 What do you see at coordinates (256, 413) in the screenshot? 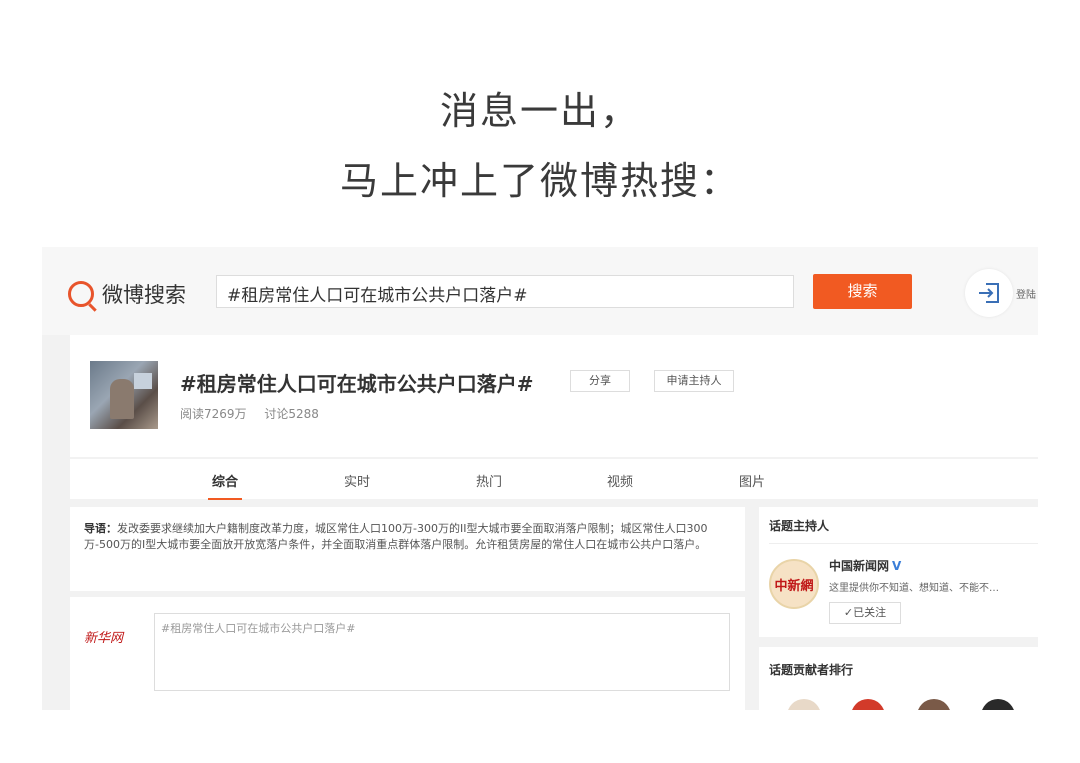
I see `topic-stats: 阅读7269万 讨论5288` at bounding box center [256, 413].